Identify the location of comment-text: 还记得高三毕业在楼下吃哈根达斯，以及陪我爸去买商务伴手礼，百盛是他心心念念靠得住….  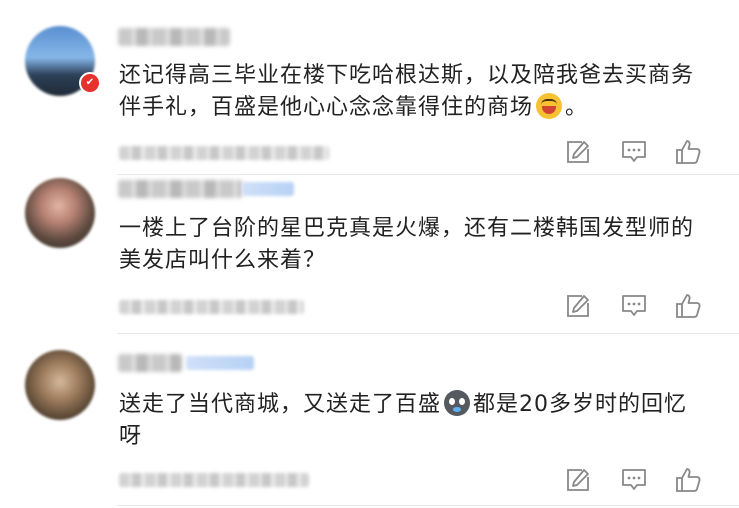
(406, 92).